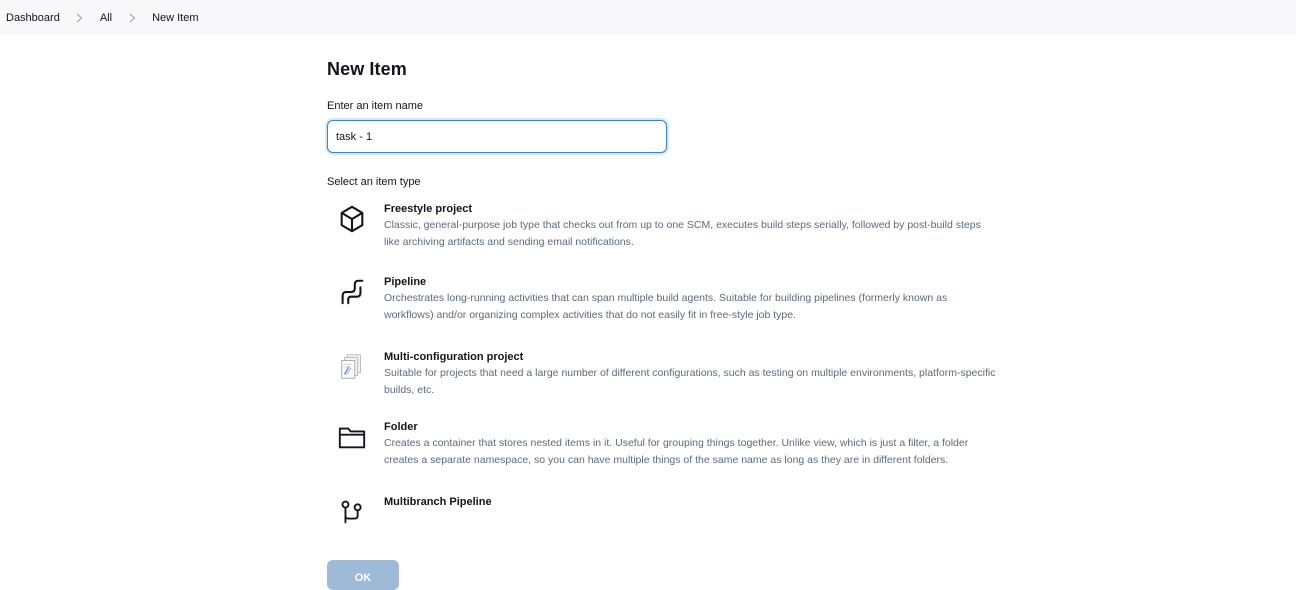 The width and height of the screenshot is (1296, 590). I want to click on item-name-input, so click(497, 136).